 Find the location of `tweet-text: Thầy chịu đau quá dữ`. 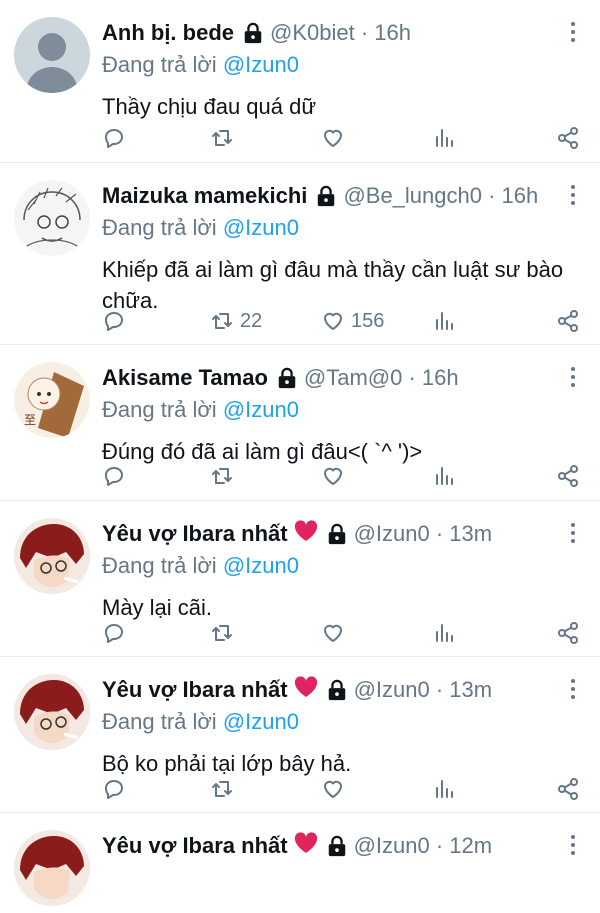

tweet-text: Thầy chịu đau quá dữ is located at coordinates (209, 106).